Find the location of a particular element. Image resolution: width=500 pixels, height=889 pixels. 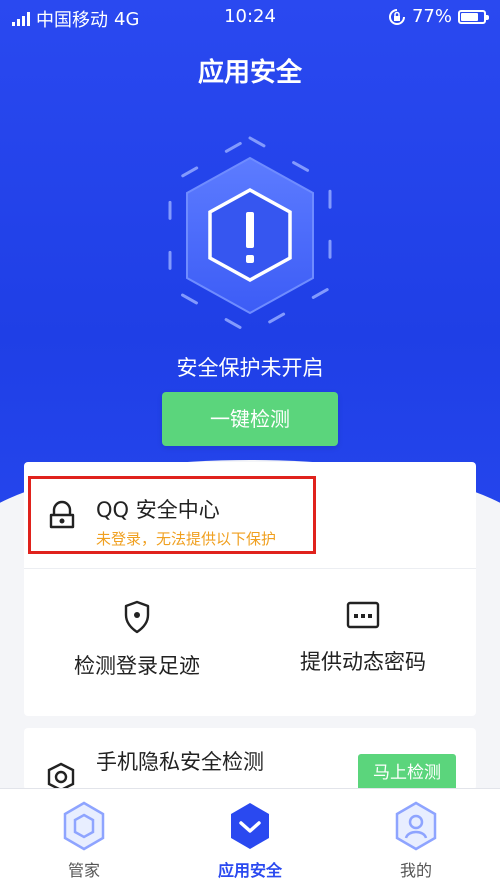

feature-label: 提供动态密码 is located at coordinates (363, 662).